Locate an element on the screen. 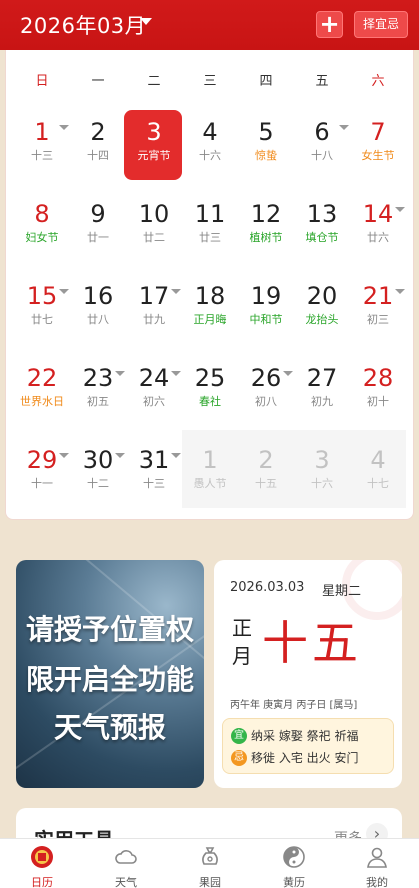 This screenshot has width=419, height=888. tab-calendar: 日历 is located at coordinates (42, 863).